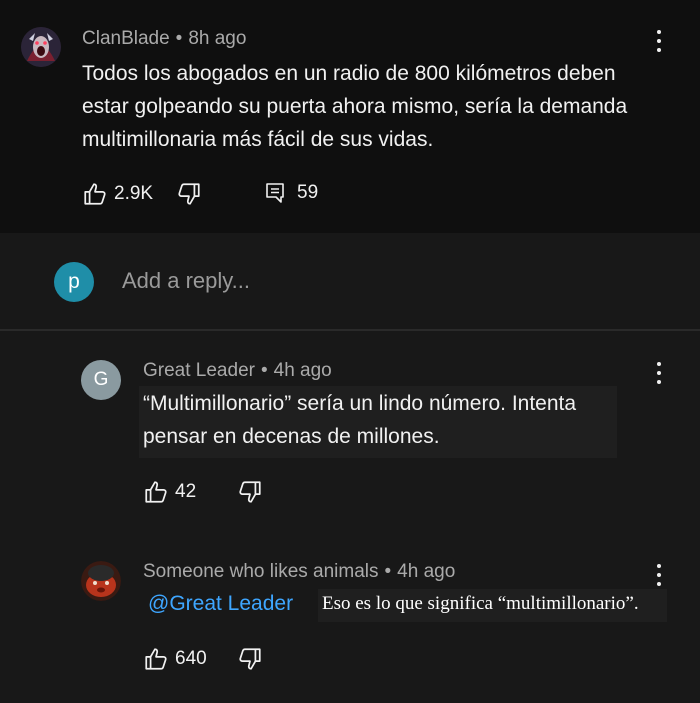 The width and height of the screenshot is (700, 703). What do you see at coordinates (350, 330) in the screenshot?
I see `divider` at bounding box center [350, 330].